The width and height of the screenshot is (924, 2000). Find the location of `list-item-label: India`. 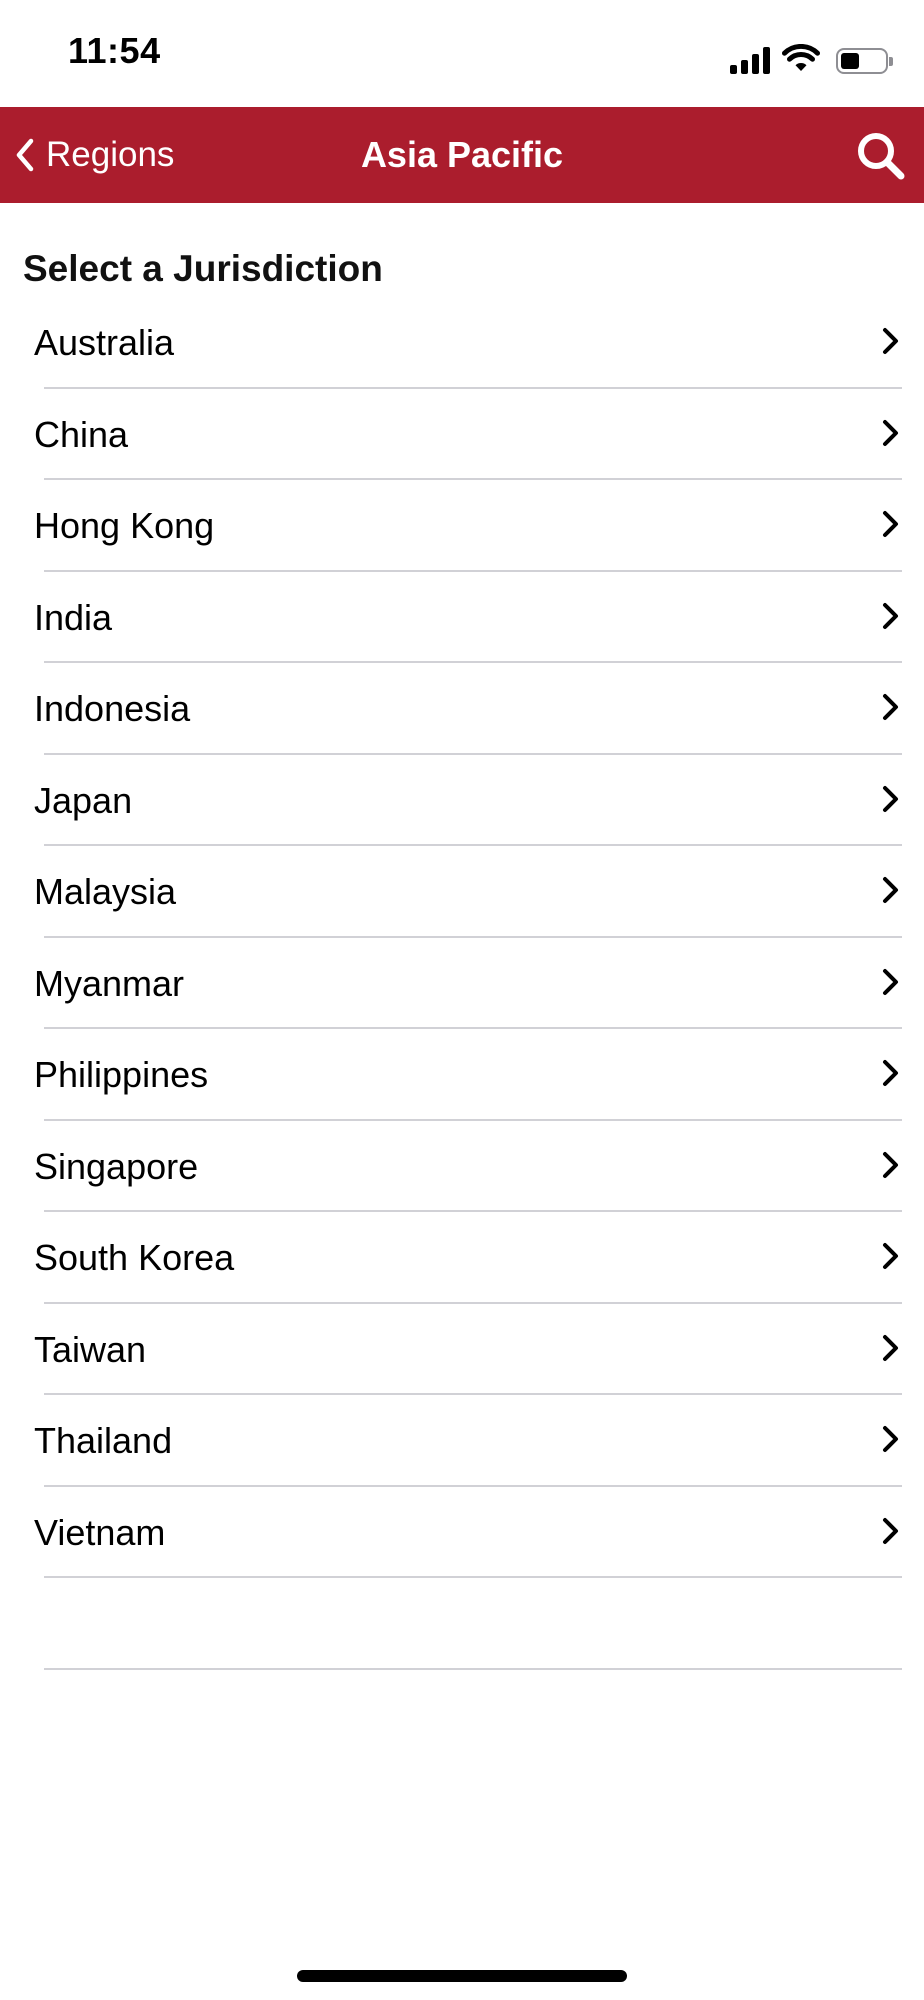

list-item-label: India is located at coordinates (73, 617).